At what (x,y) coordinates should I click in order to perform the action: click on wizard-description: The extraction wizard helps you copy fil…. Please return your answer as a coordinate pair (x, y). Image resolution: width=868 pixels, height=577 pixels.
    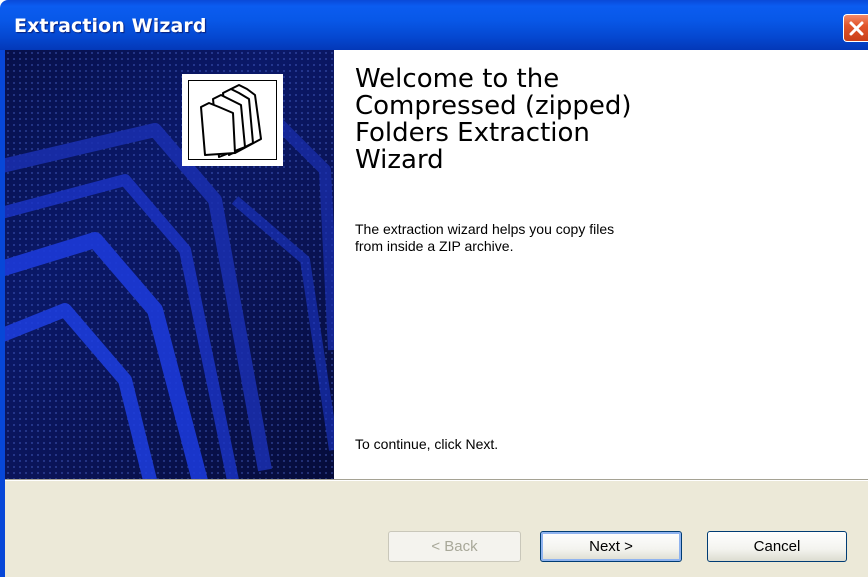
    Looking at the image, I should click on (485, 237).